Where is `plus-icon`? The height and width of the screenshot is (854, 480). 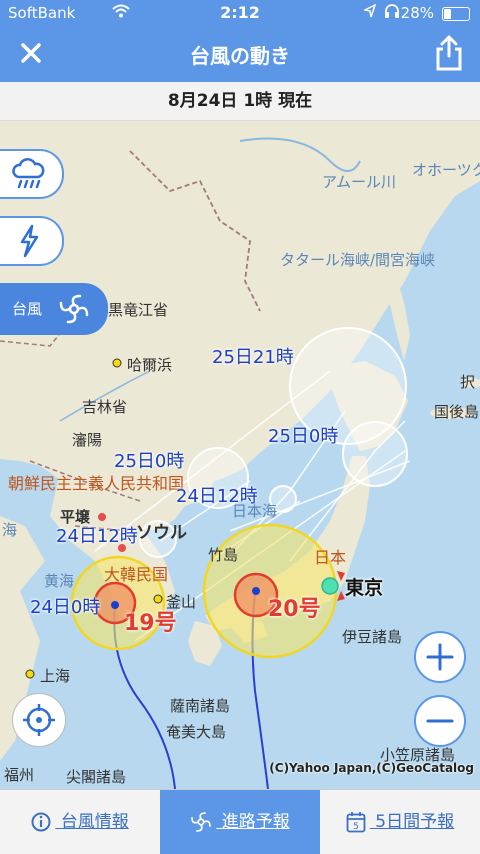
plus-icon is located at coordinates (440, 657).